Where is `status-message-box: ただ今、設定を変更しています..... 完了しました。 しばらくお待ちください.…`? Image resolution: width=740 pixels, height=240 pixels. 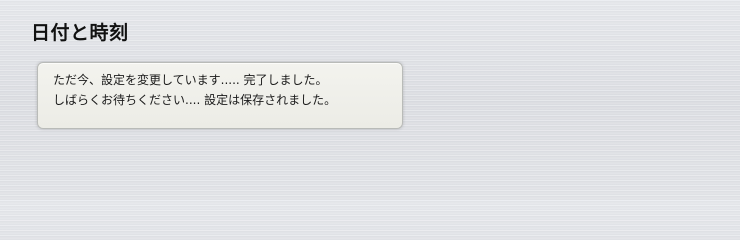 status-message-box: ただ今、設定を変更しています..... 完了しました。 しばらくお待ちください.… is located at coordinates (220, 95).